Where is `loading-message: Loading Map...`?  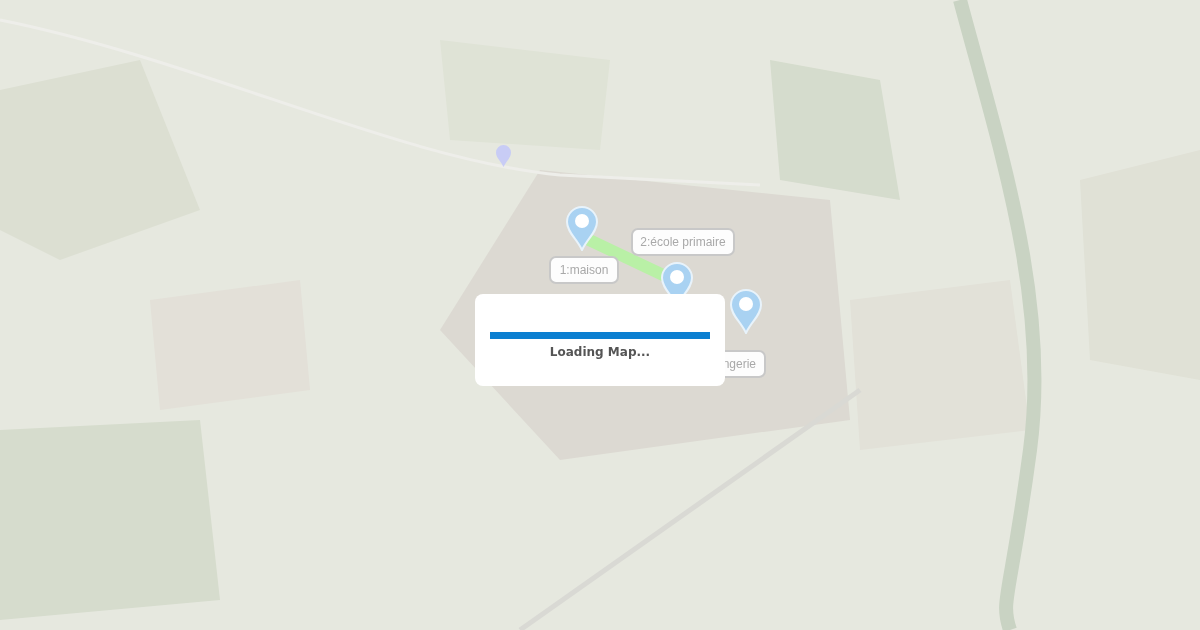
loading-message: Loading Map... is located at coordinates (600, 352).